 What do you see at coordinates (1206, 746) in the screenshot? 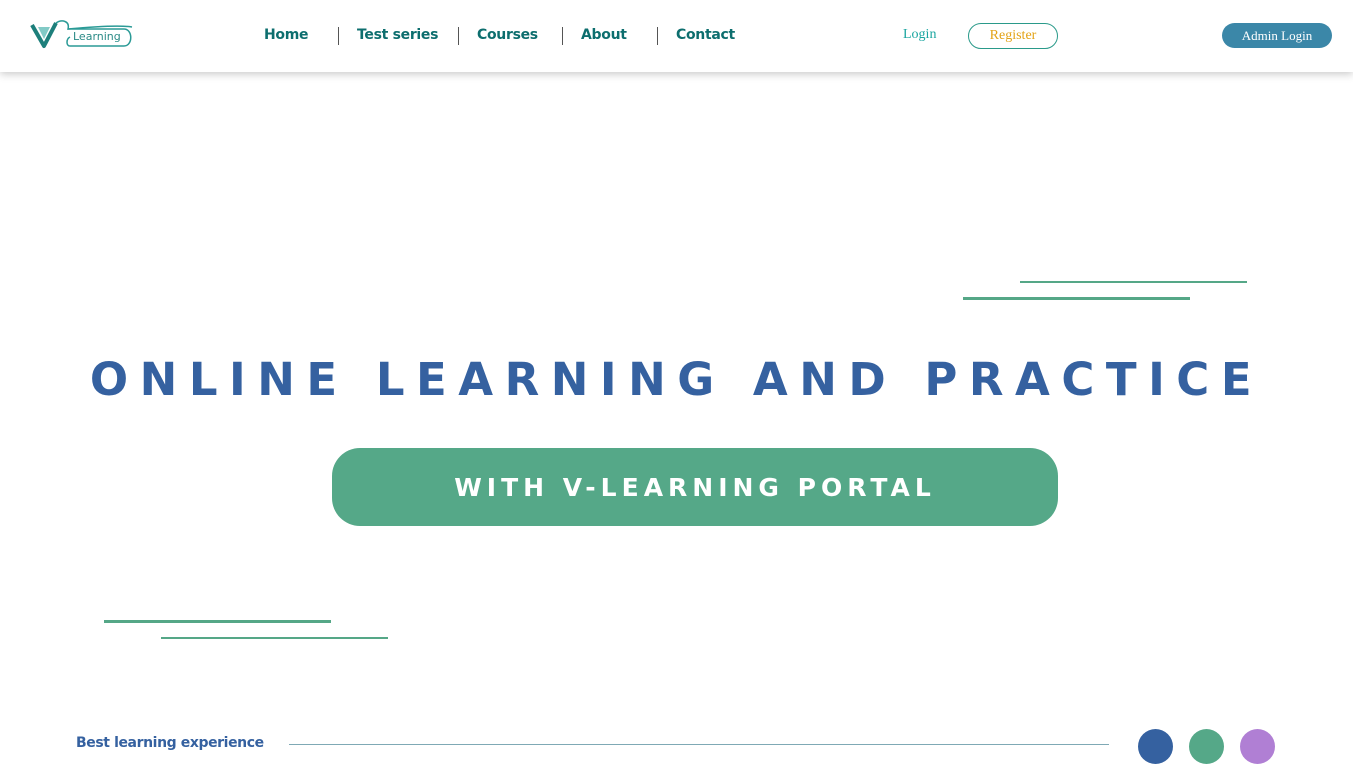
I see `green-dot` at bounding box center [1206, 746].